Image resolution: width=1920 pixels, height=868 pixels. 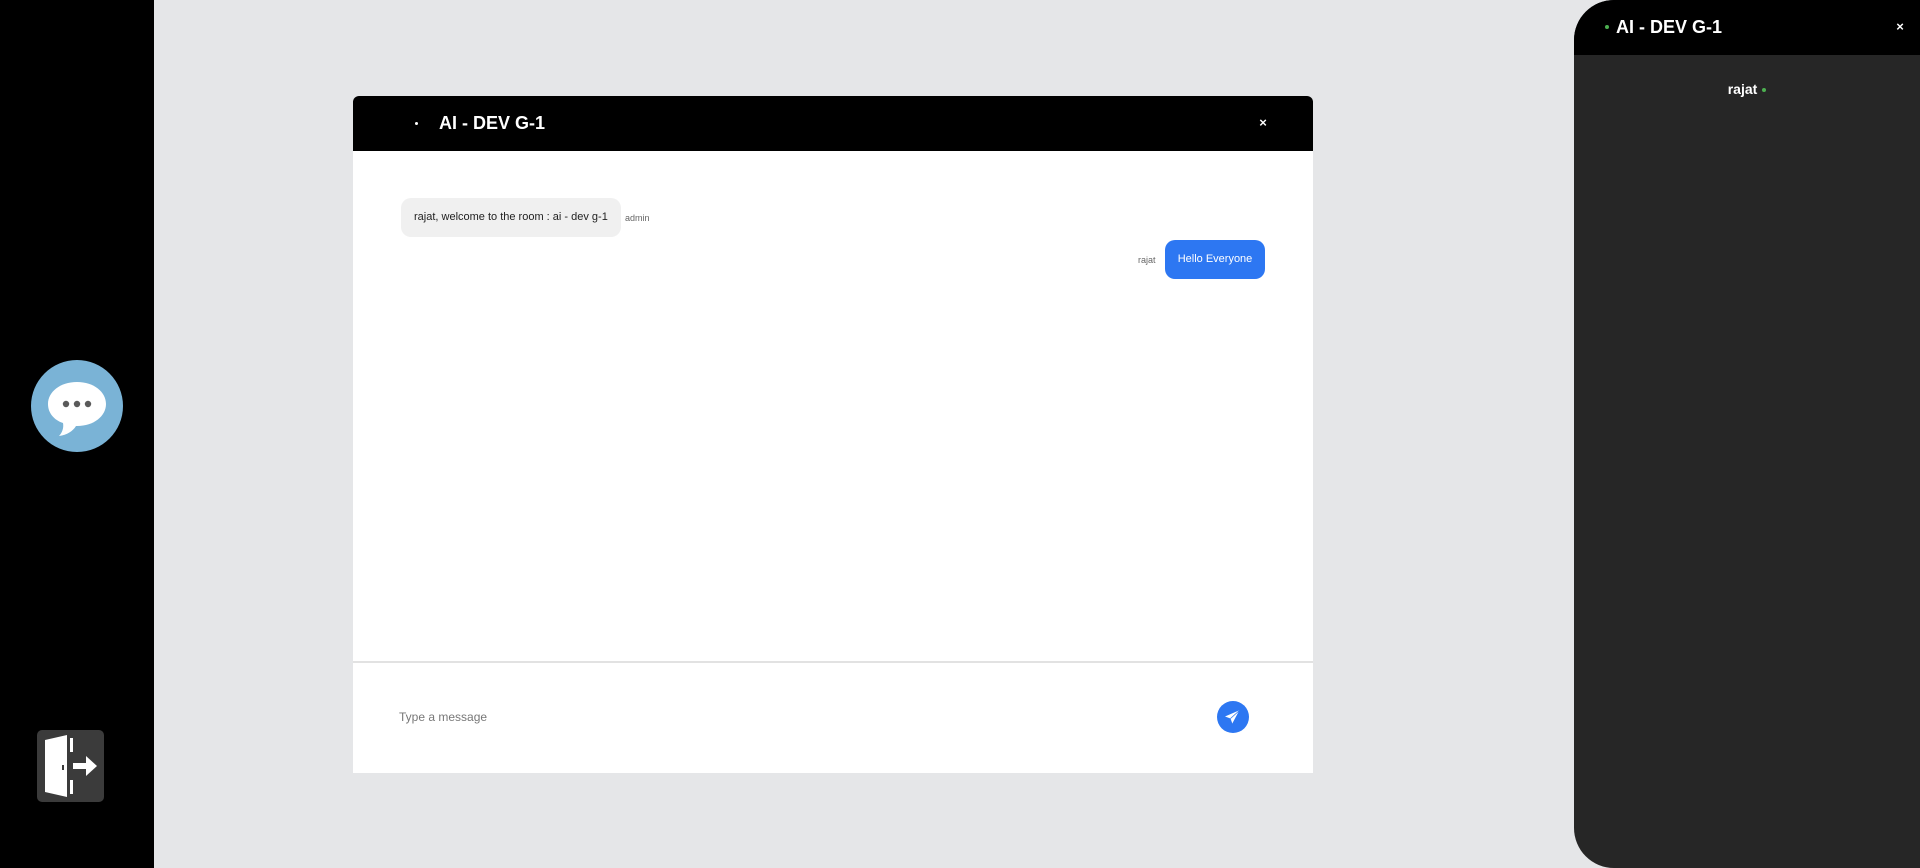 What do you see at coordinates (1263, 123) in the screenshot?
I see `close-chat-button: ×` at bounding box center [1263, 123].